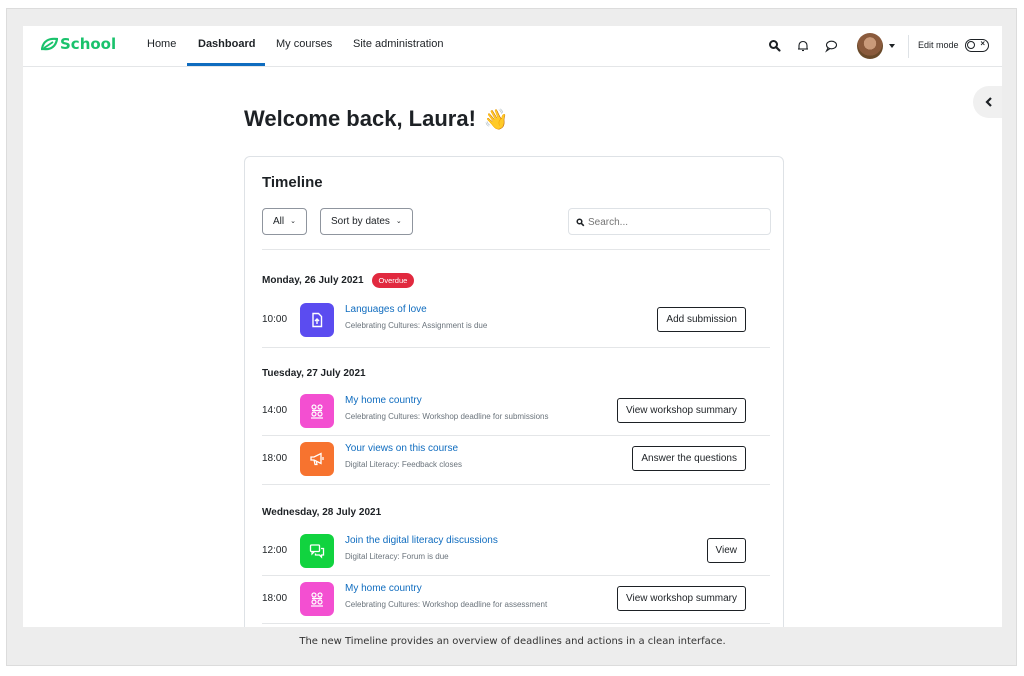 The width and height of the screenshot is (1024, 676). What do you see at coordinates (977, 45) in the screenshot?
I see `edit-mode-toggle: ×` at bounding box center [977, 45].